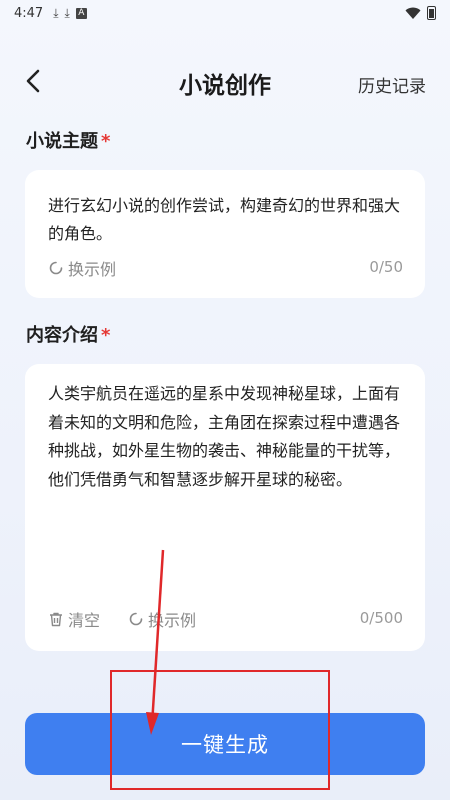 This screenshot has width=450, height=800. Describe the element at coordinates (413, 13) in the screenshot. I see `wifi-icon` at that location.